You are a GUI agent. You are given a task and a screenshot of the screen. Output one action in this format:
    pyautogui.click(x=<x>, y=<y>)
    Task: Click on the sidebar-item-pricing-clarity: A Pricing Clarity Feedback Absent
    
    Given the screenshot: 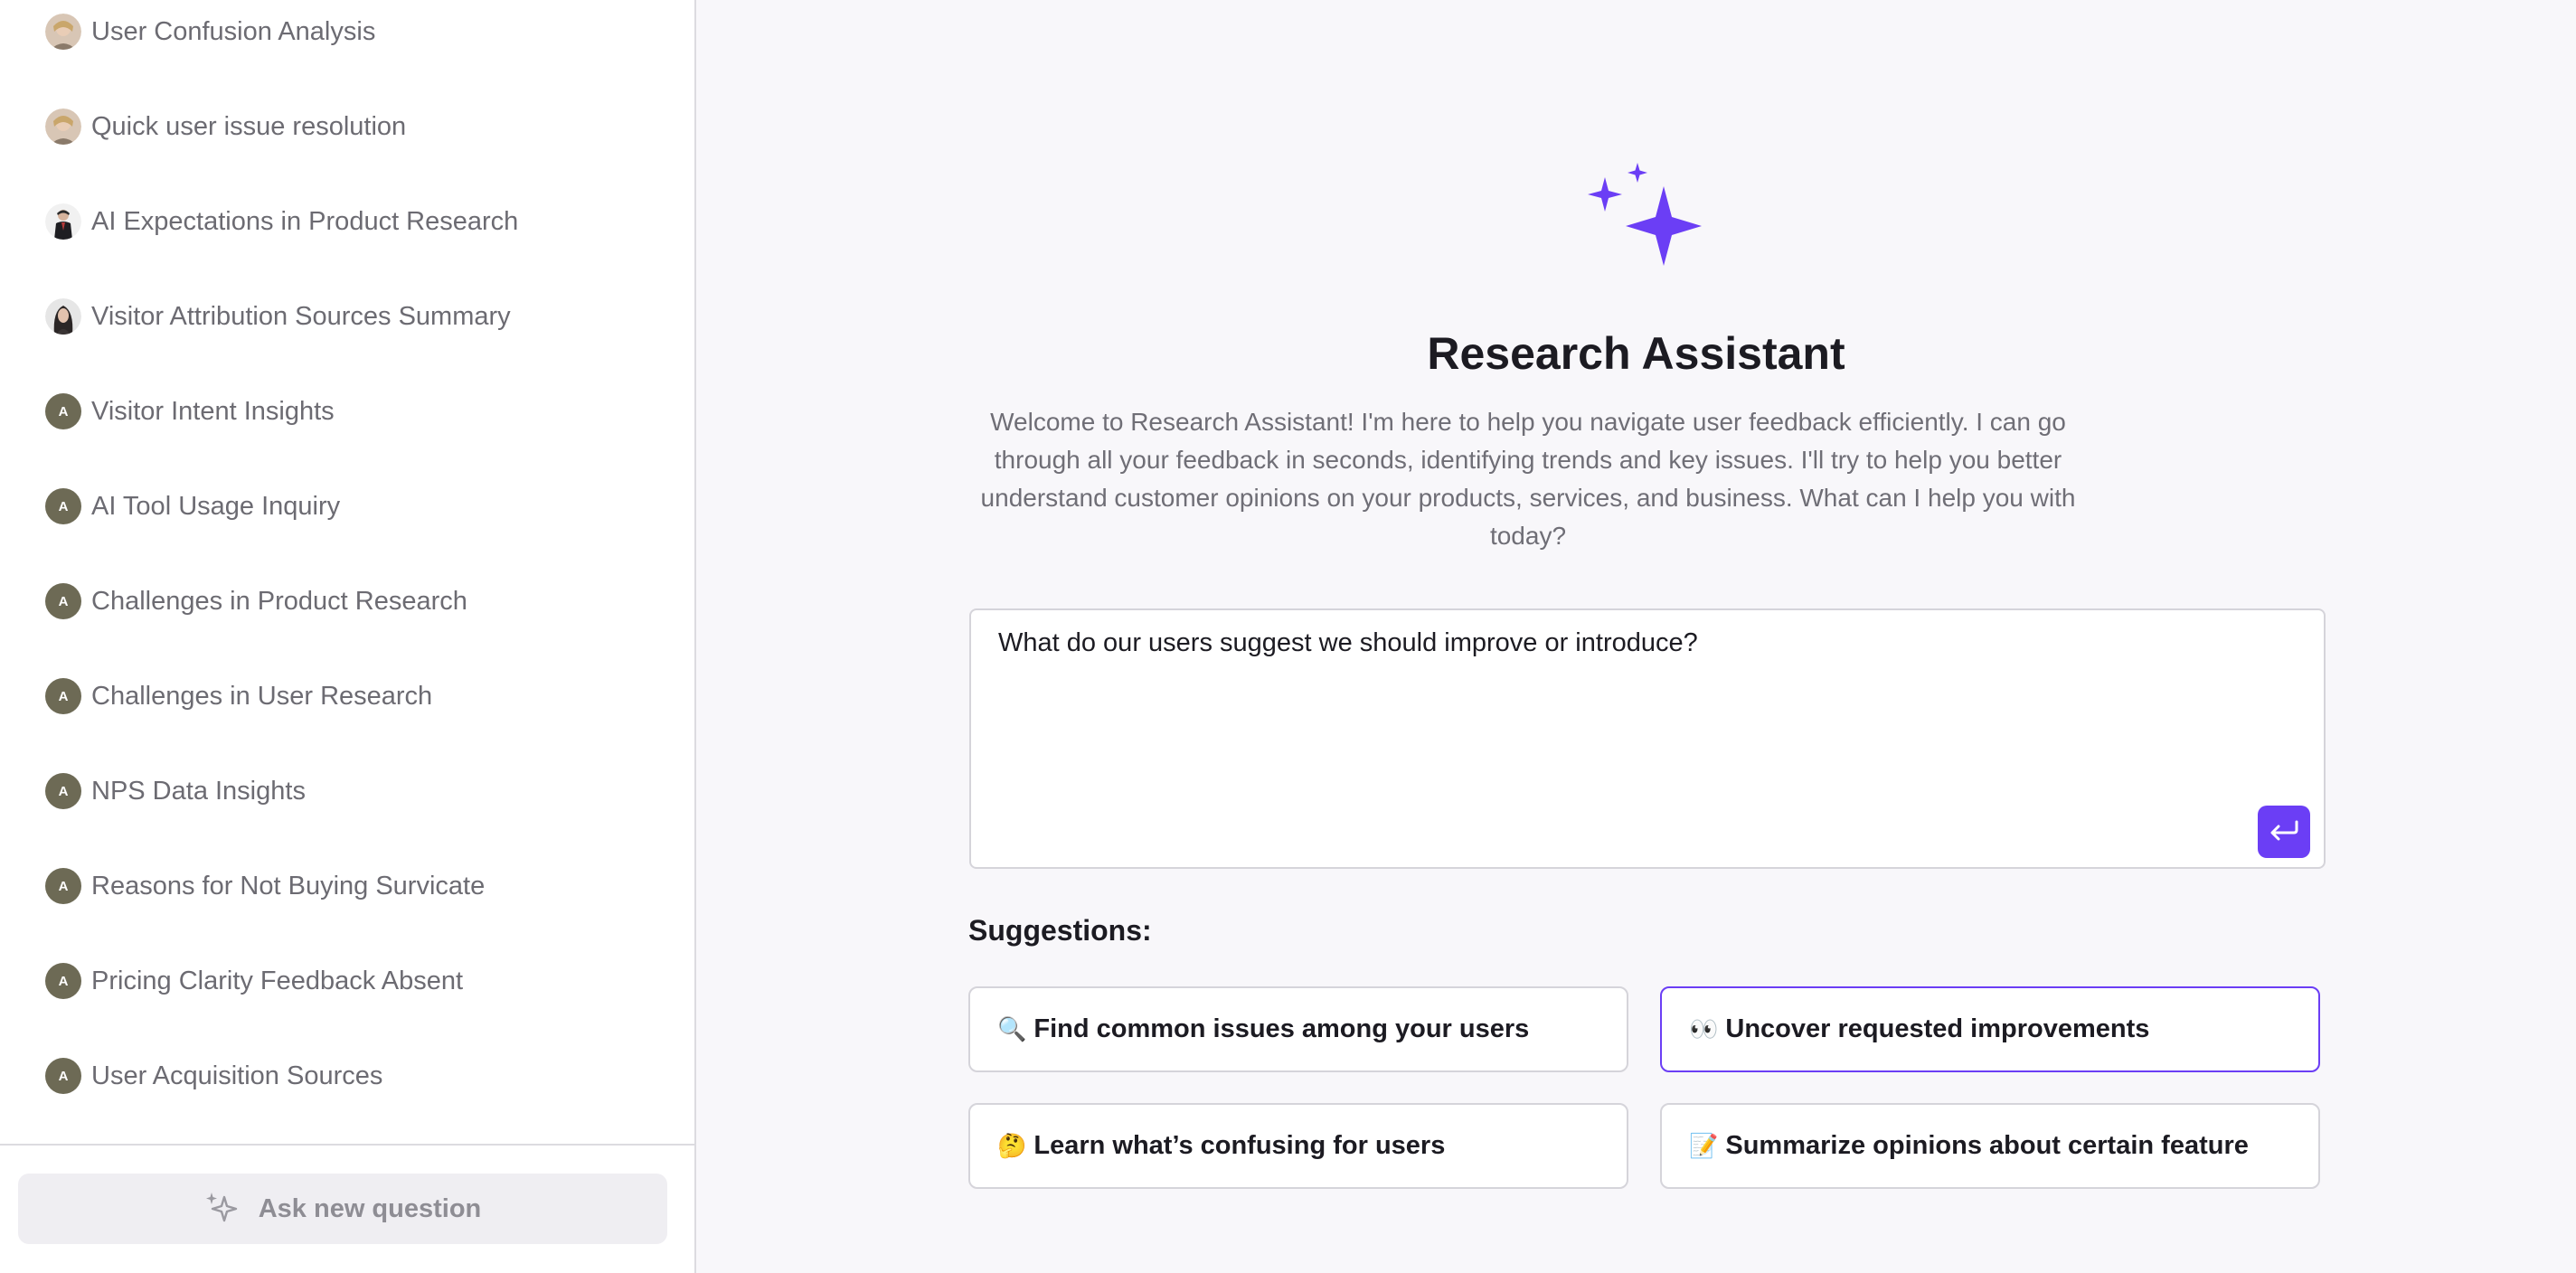 What is the action you would take?
    pyautogui.click(x=254, y=981)
    